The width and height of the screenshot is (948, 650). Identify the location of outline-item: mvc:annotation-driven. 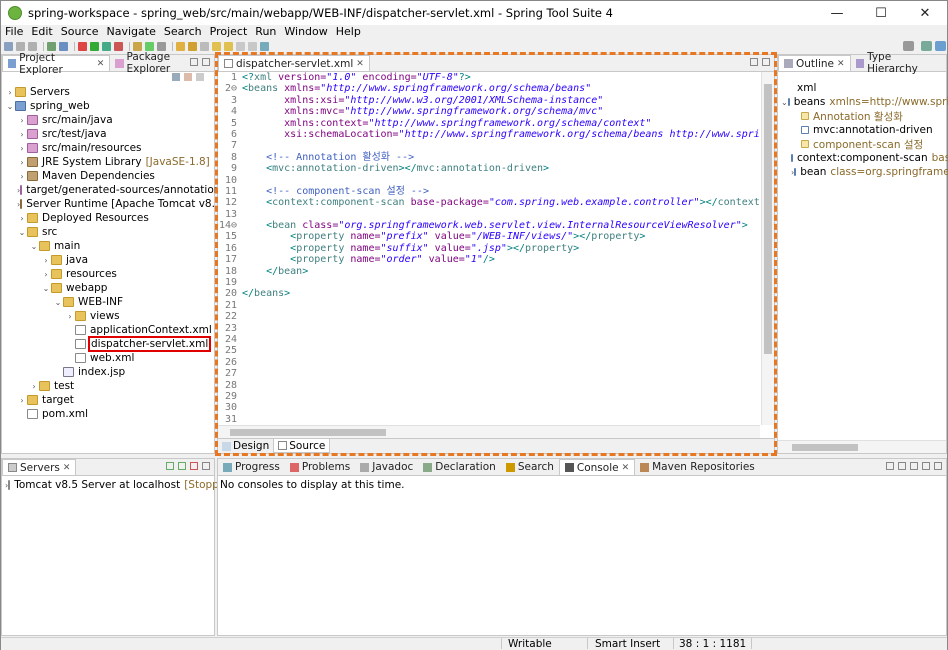
(862, 130).